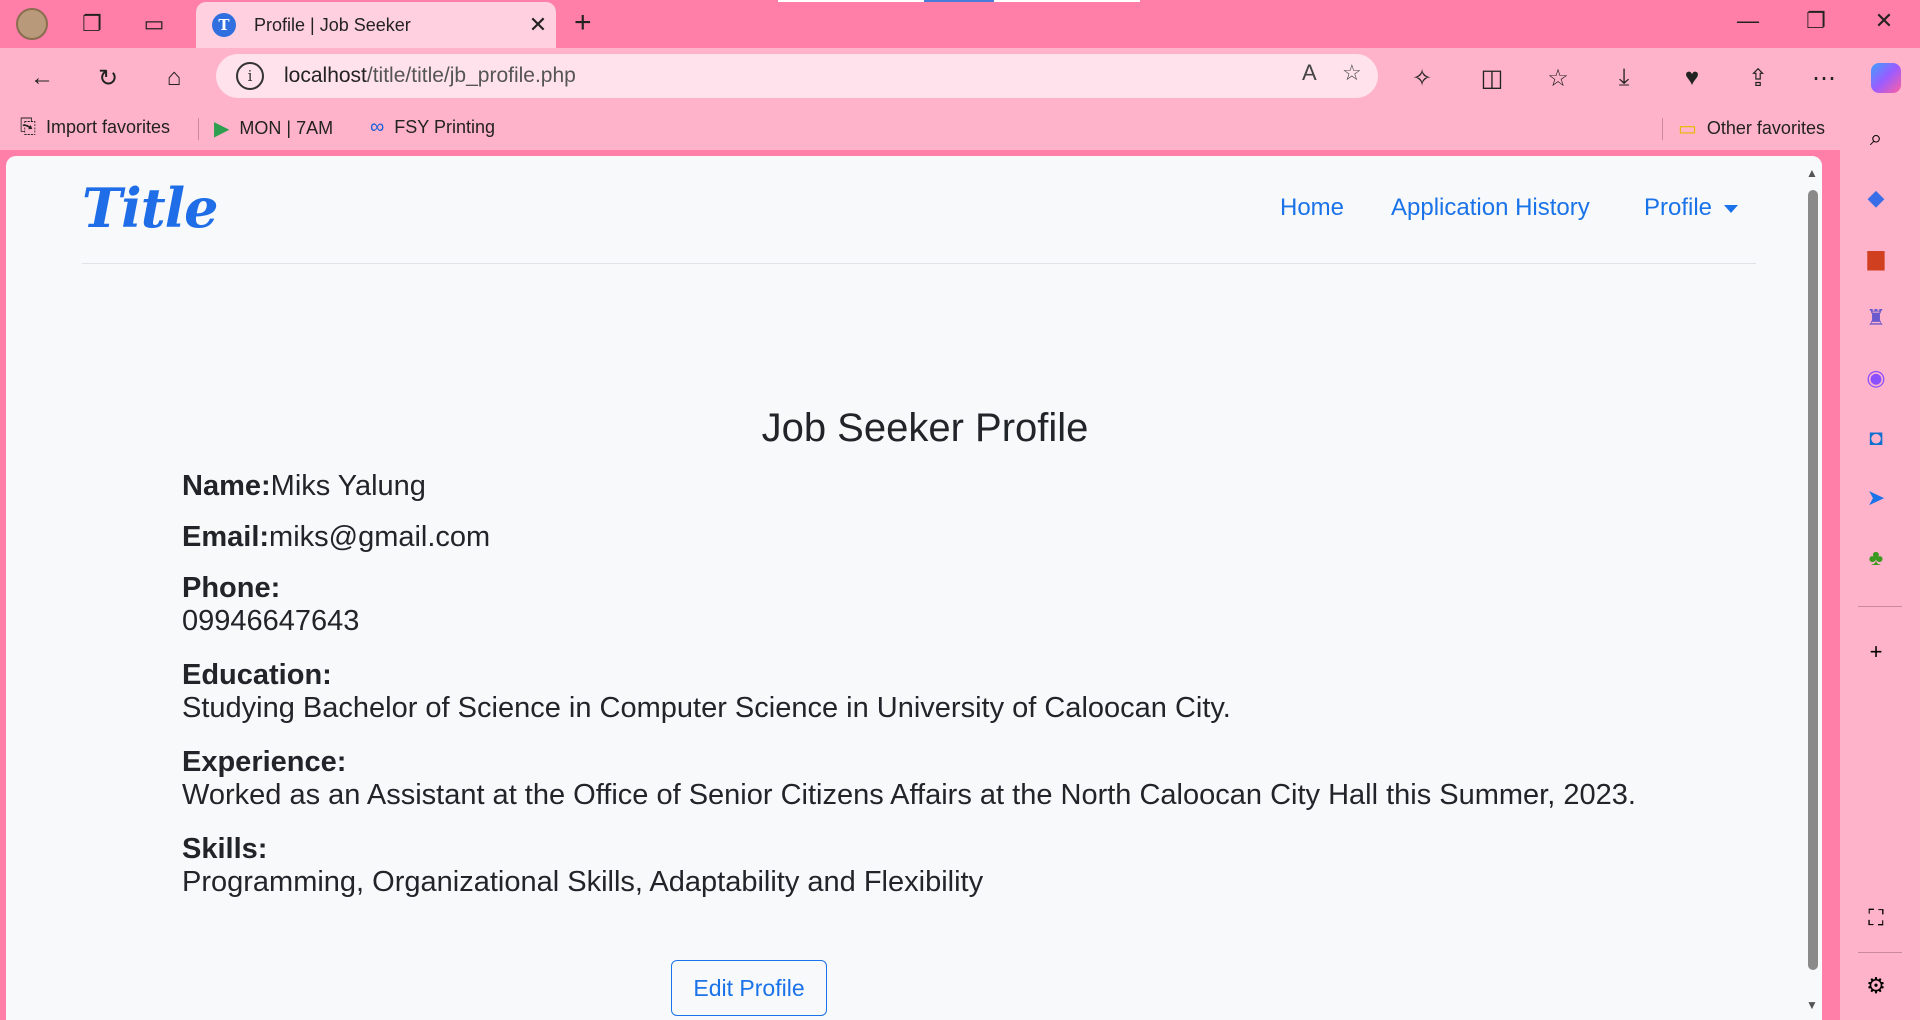 This screenshot has height=1020, width=1920. What do you see at coordinates (1876, 438) in the screenshot?
I see `outlook-icon: ◘` at bounding box center [1876, 438].